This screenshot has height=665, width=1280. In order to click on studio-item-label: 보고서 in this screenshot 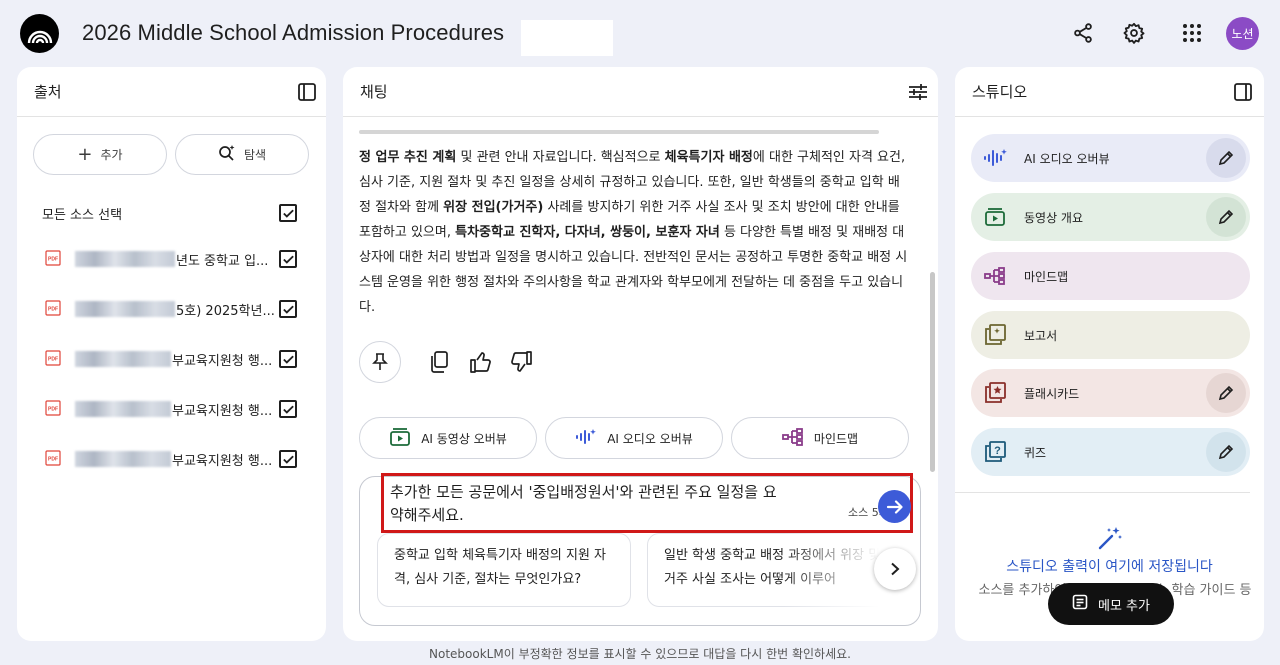, I will do `click(1041, 336)`.